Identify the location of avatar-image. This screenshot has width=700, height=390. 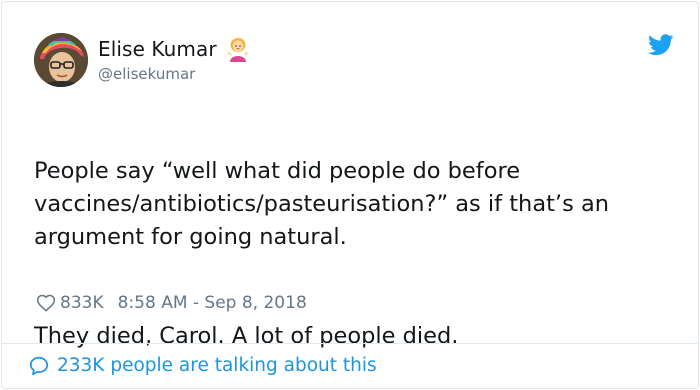
(61, 60).